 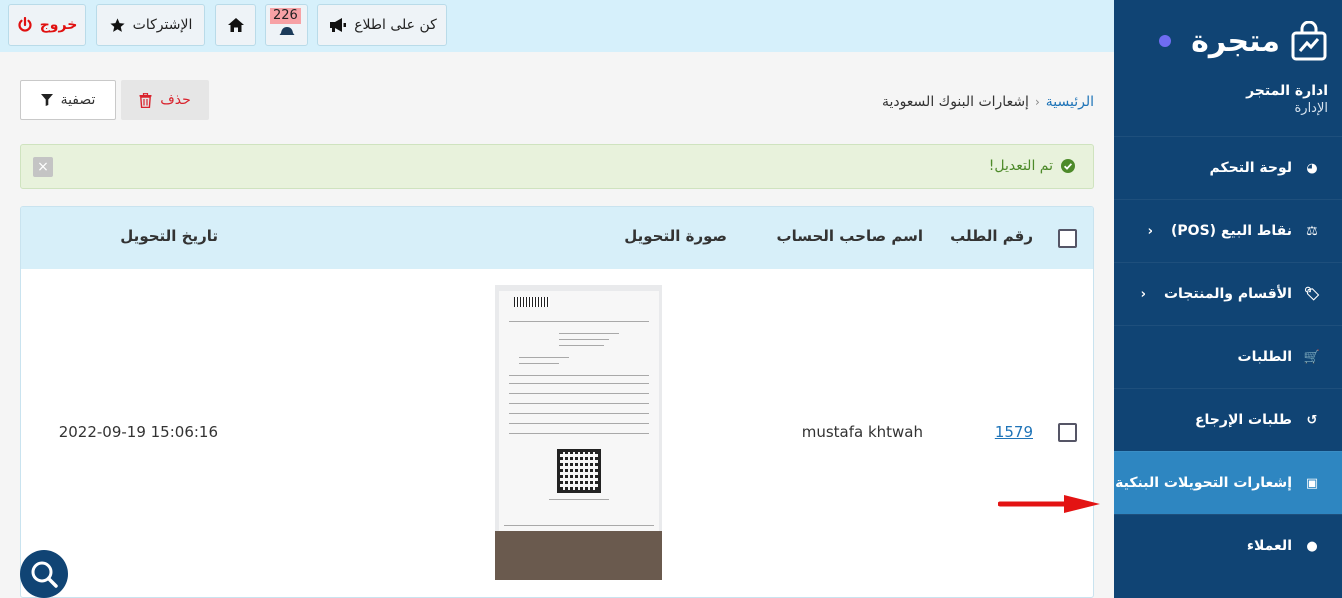 What do you see at coordinates (169, 236) in the screenshot?
I see `column-transfer-date: تاريخ التحويل` at bounding box center [169, 236].